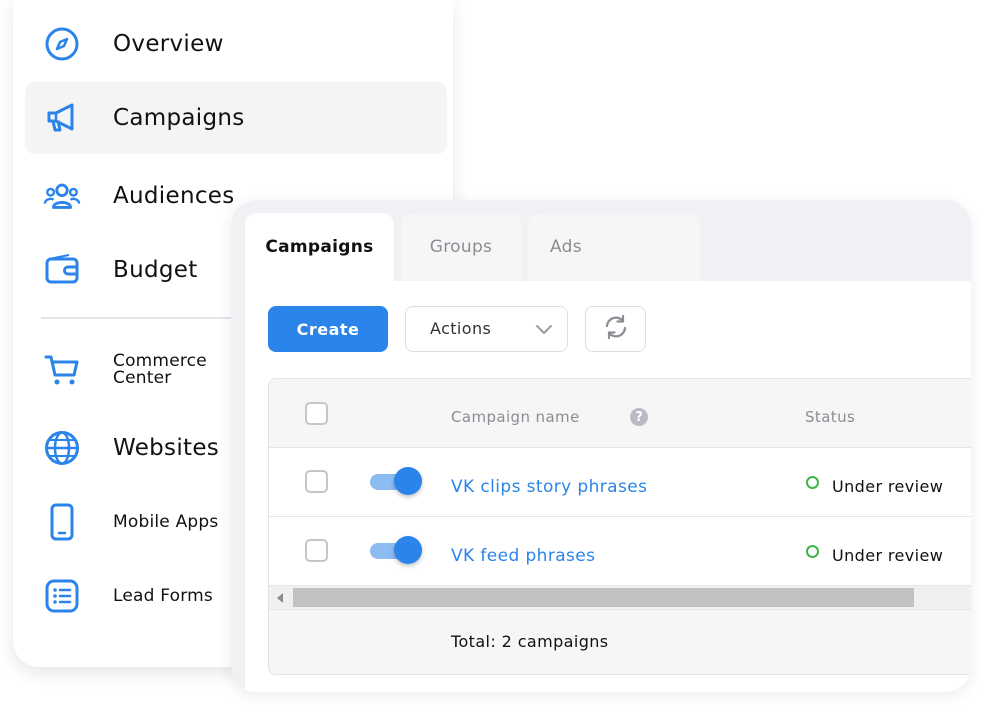 The height and width of the screenshot is (710, 982). What do you see at coordinates (328, 329) in the screenshot?
I see `create-button: Create` at bounding box center [328, 329].